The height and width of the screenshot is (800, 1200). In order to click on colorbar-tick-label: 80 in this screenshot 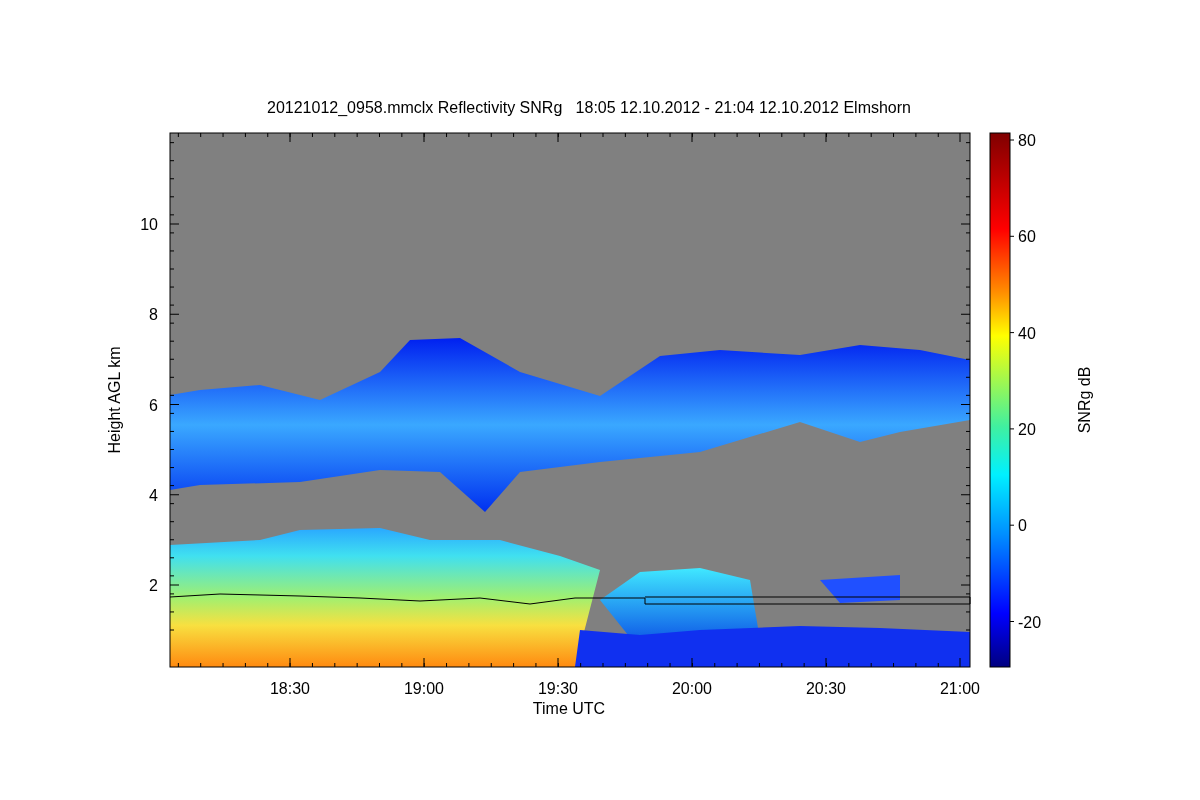, I will do `click(1027, 140)`.